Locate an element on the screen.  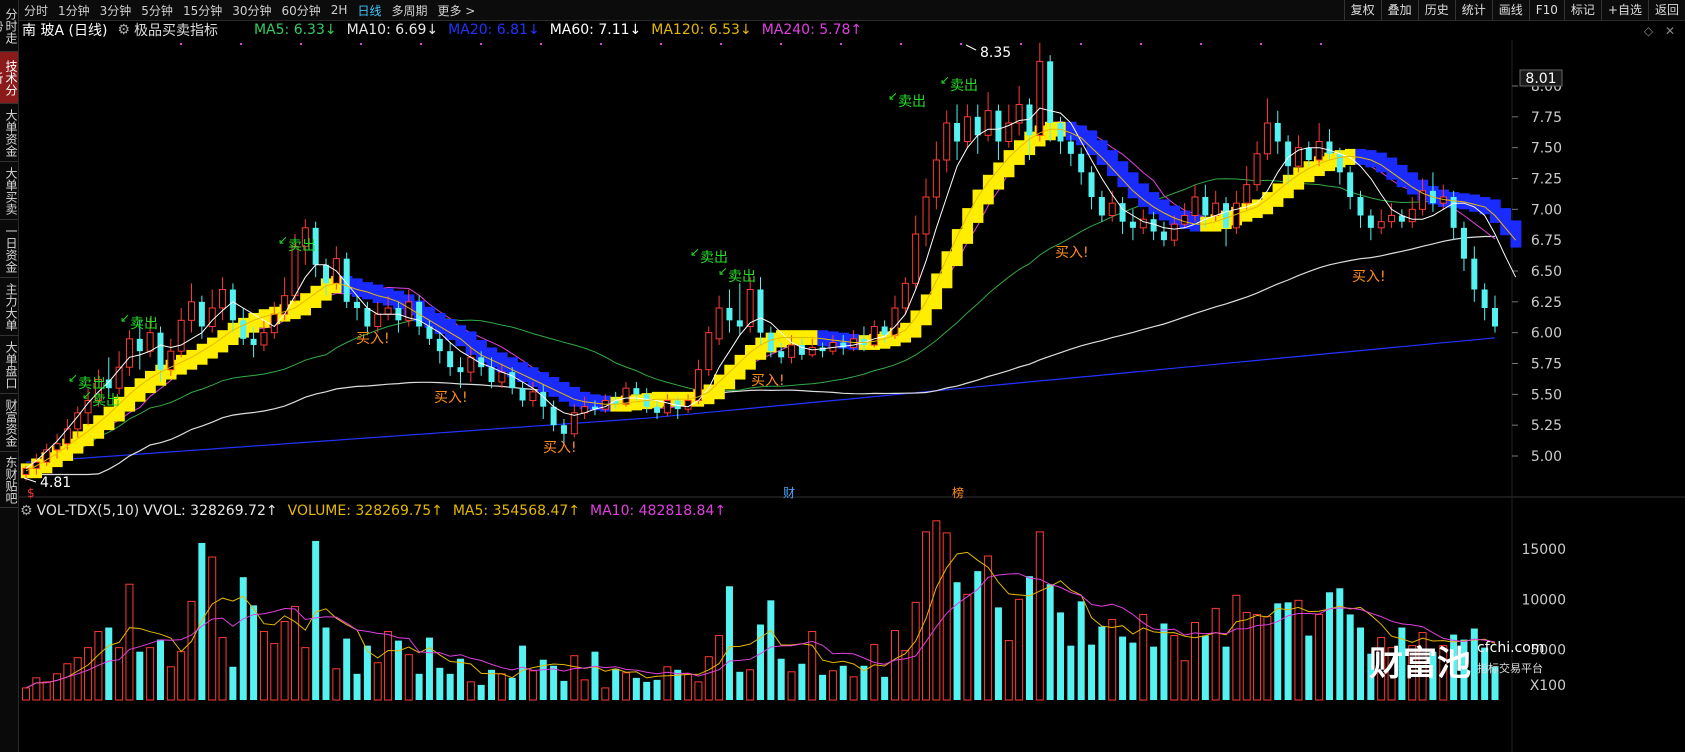
price-tick: 5.25 is located at coordinates (1546, 426).